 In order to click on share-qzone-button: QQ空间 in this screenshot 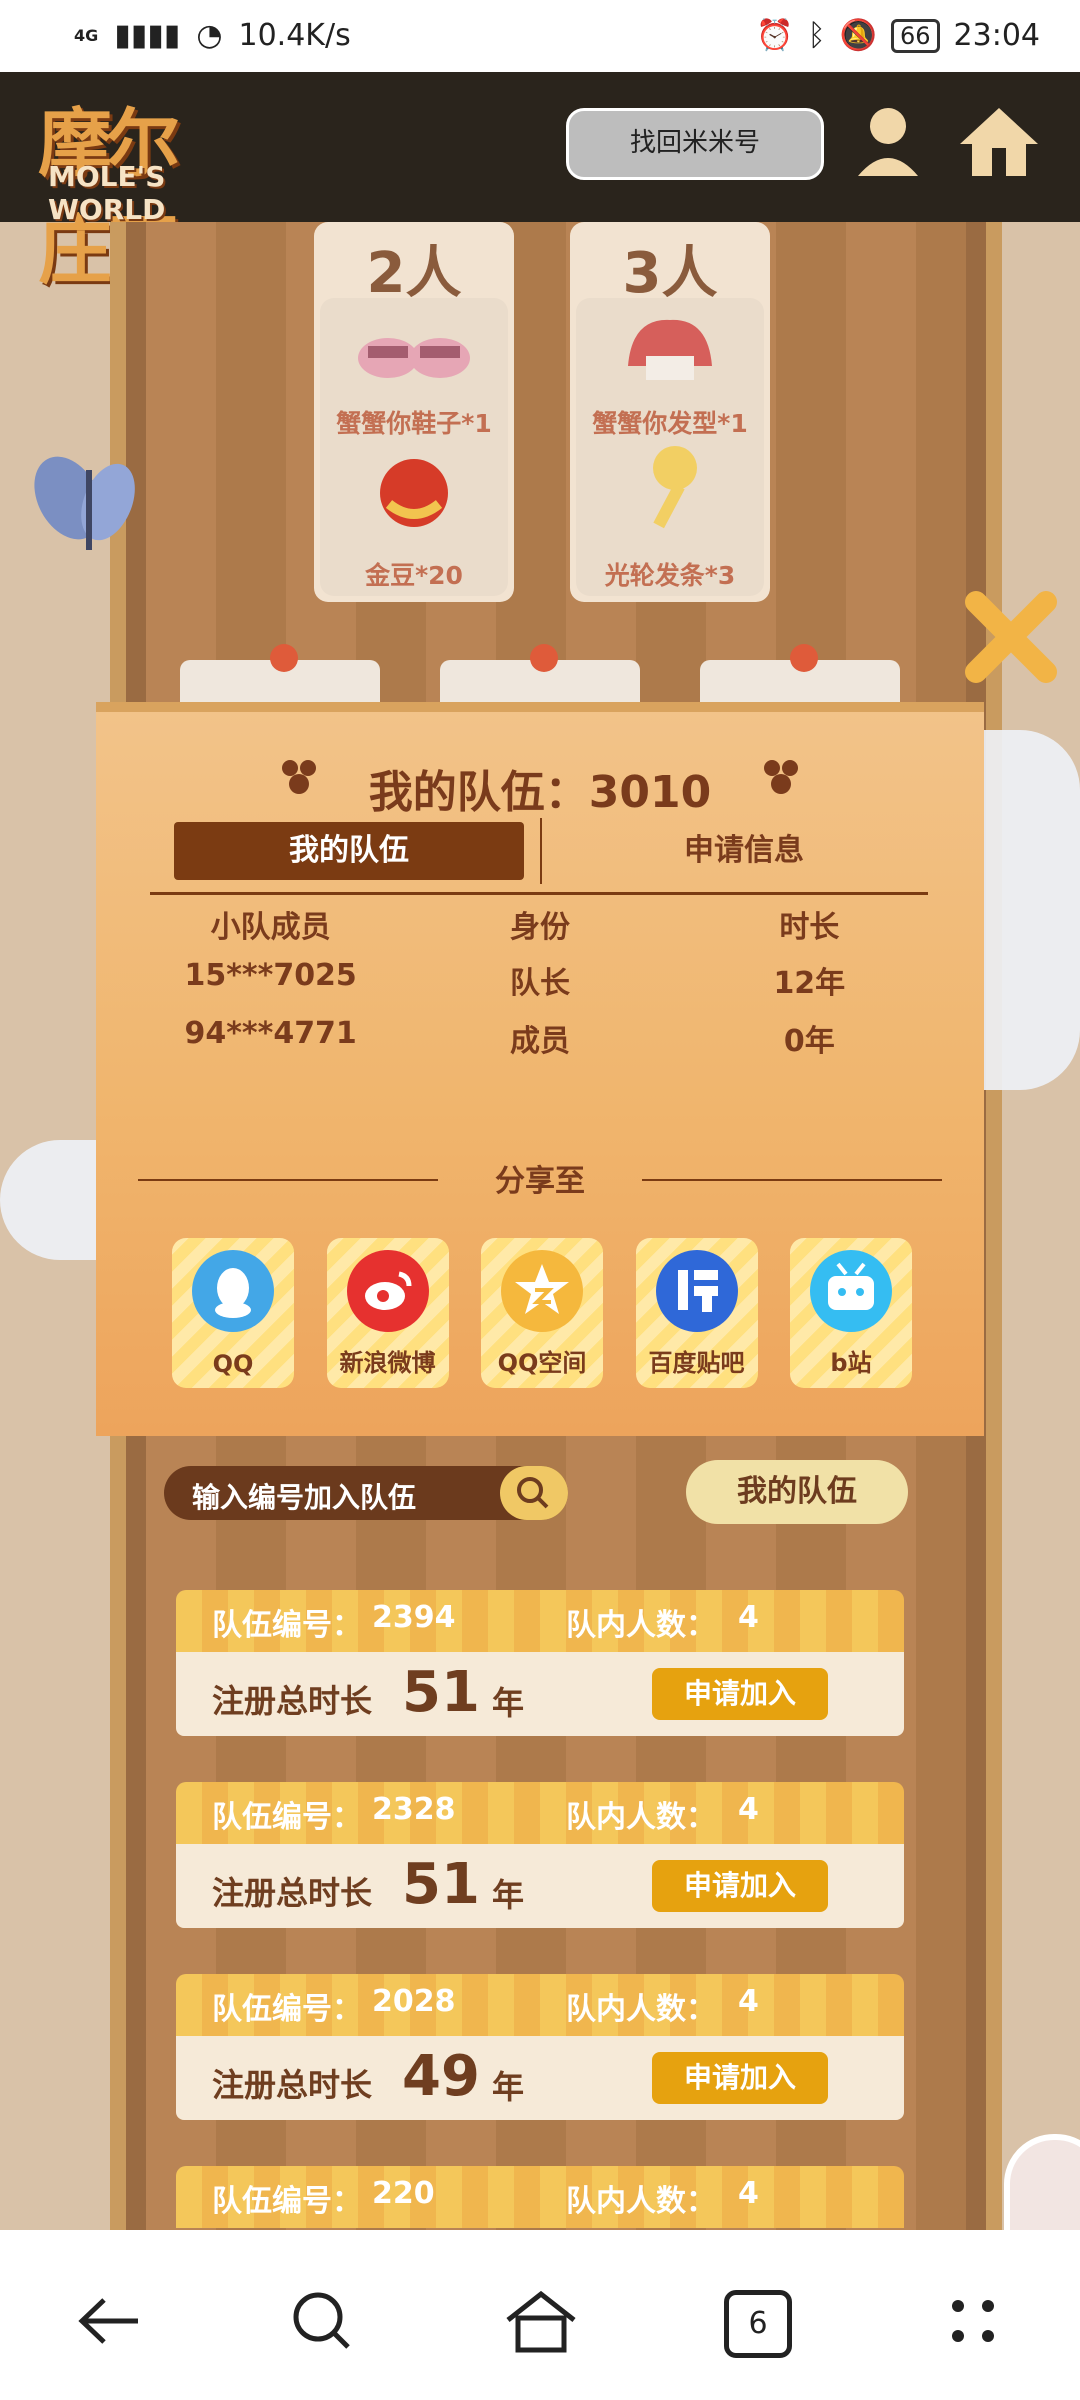, I will do `click(542, 1313)`.